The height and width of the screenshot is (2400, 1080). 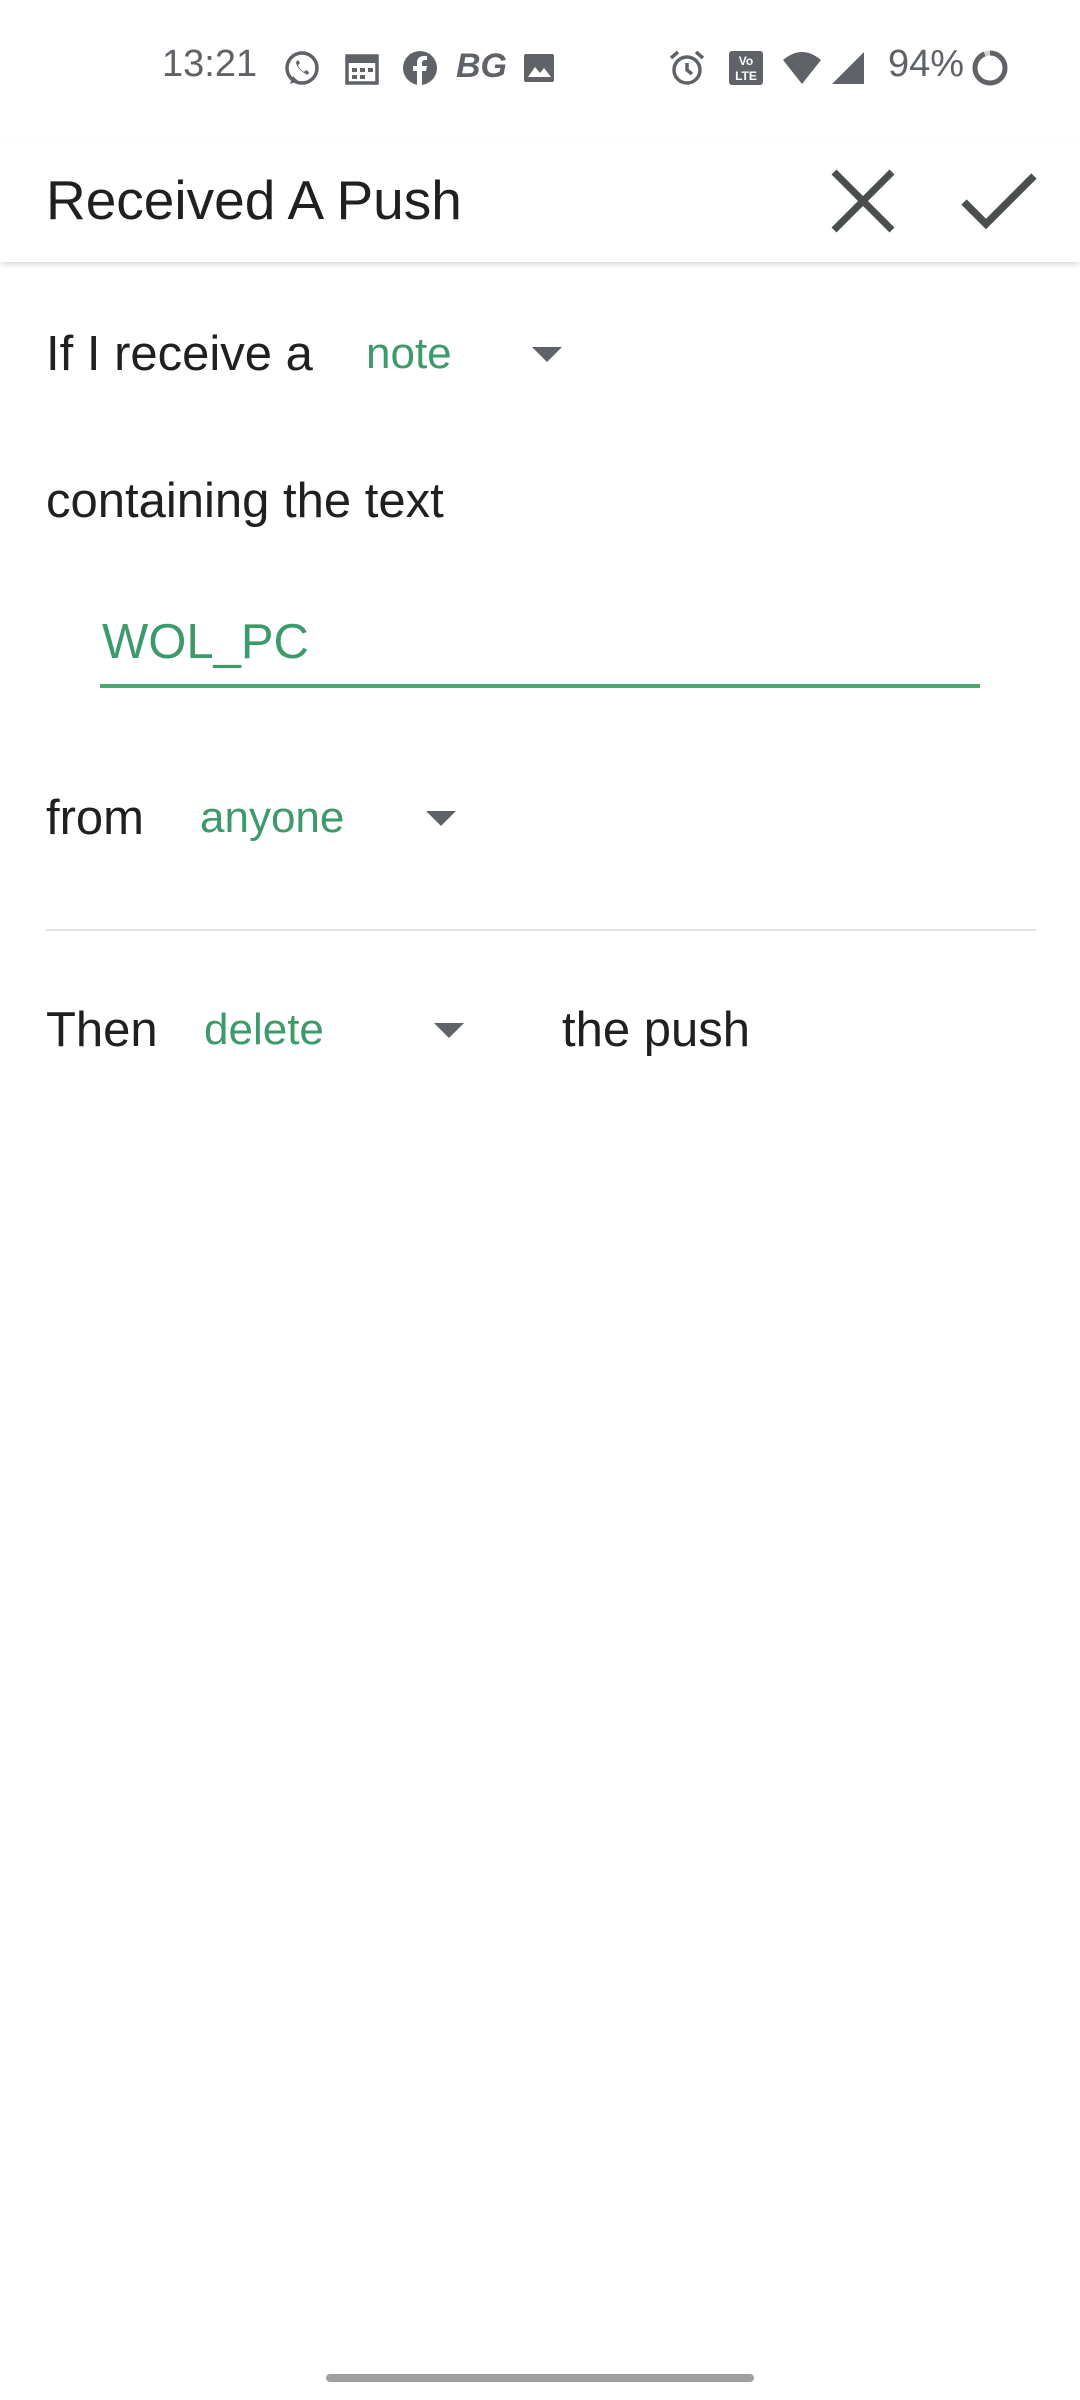 I want to click on image-icon, so click(x=539, y=68).